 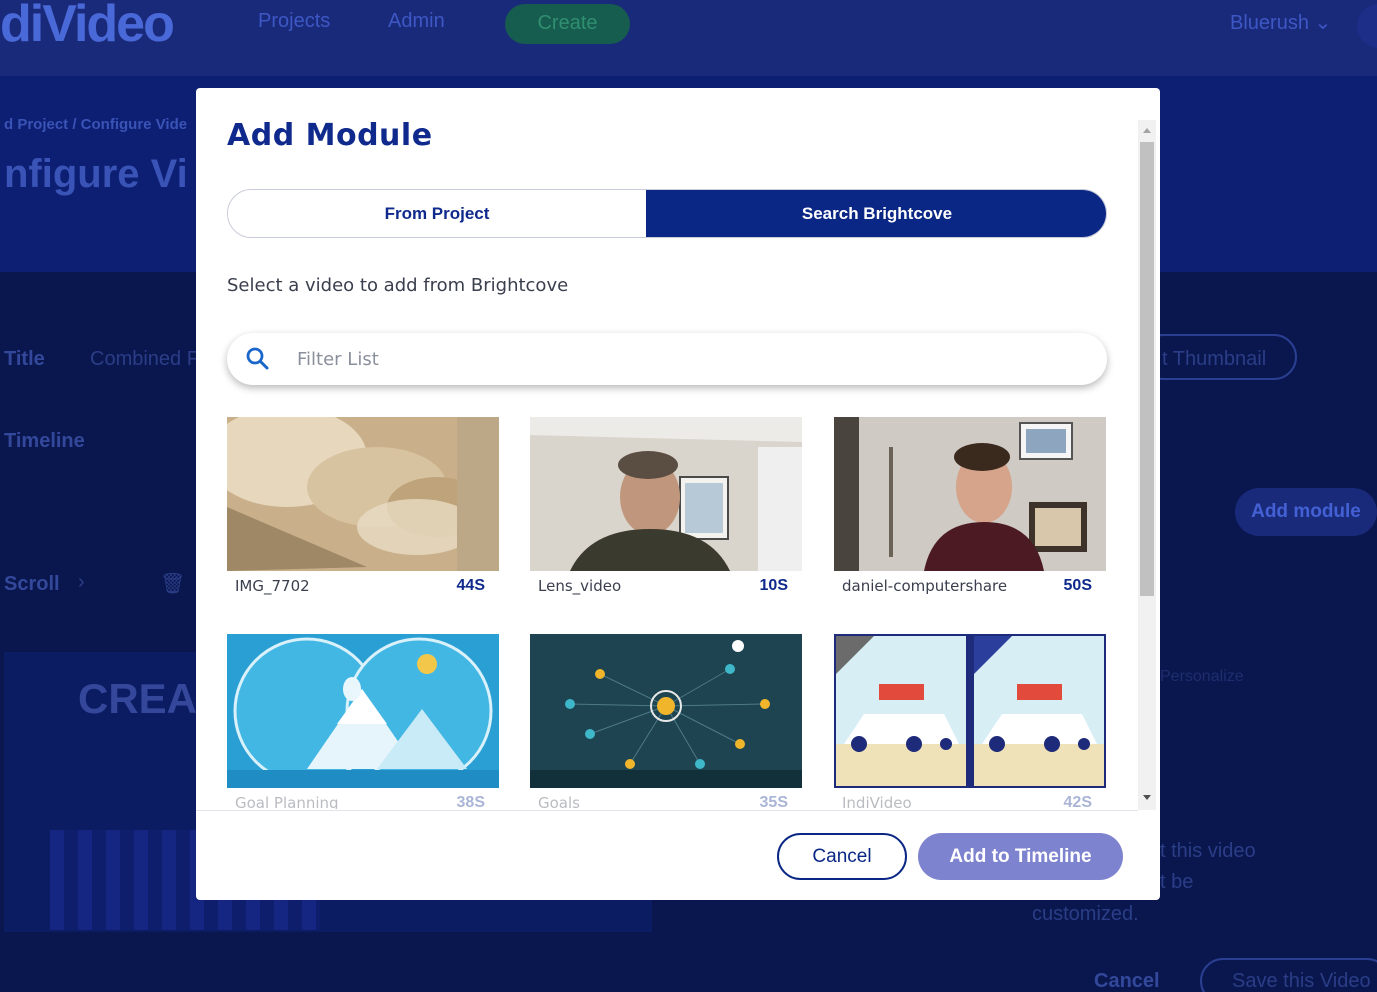 I want to click on video-card: Goals 35S, so click(x=666, y=721).